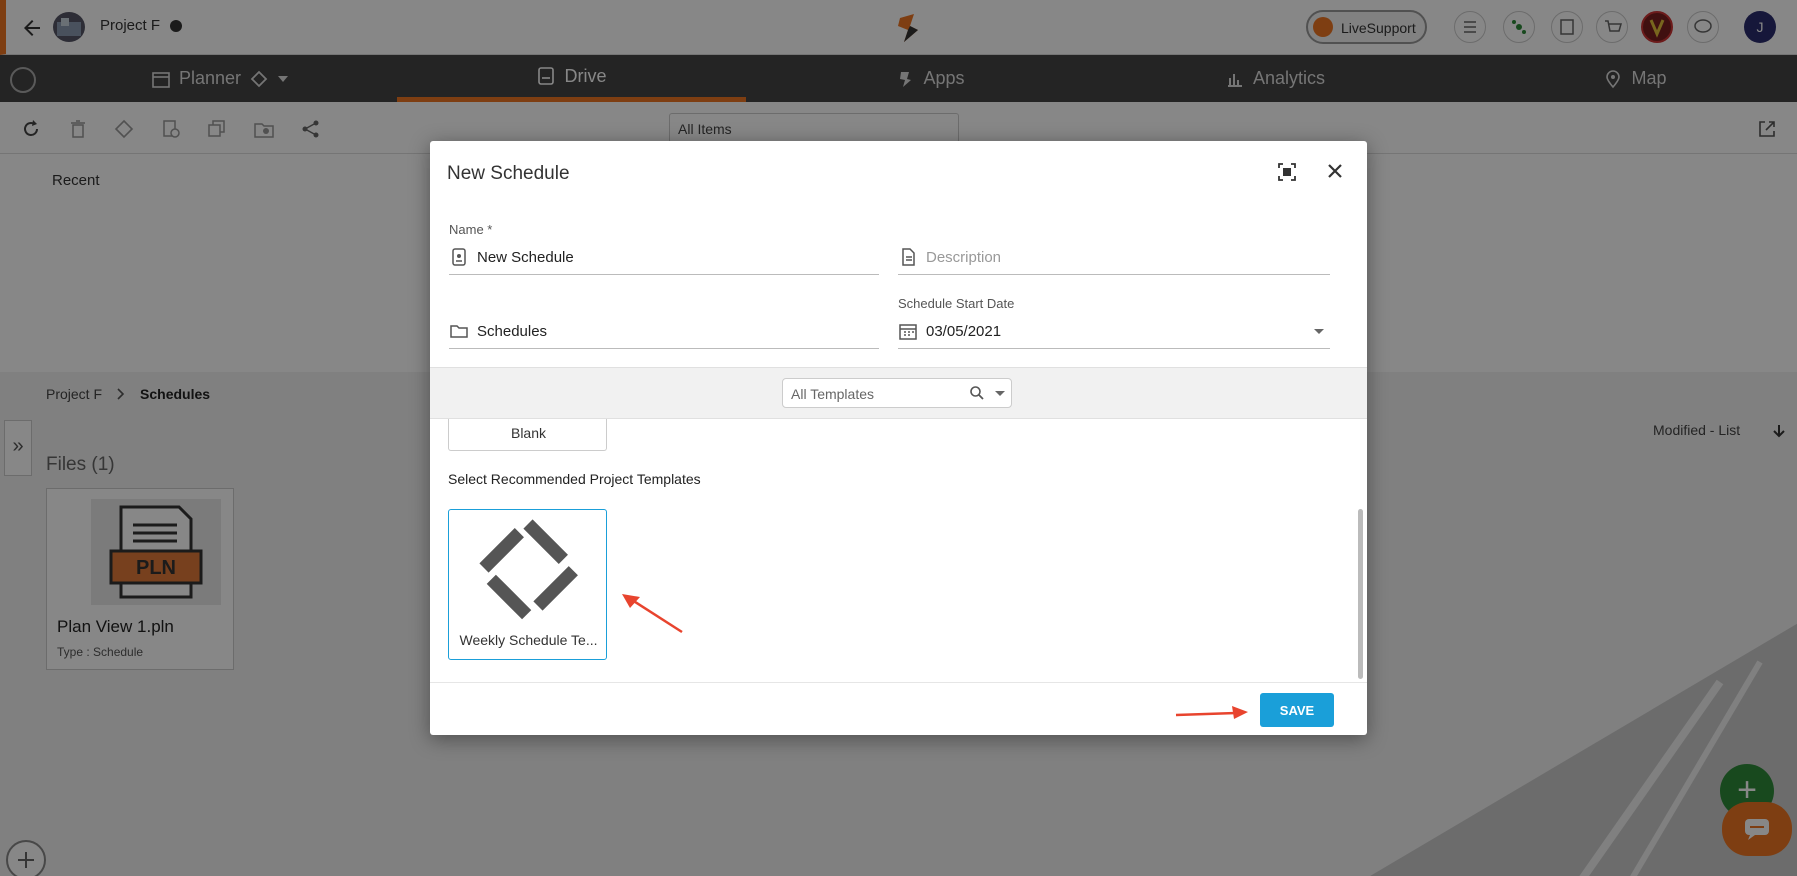  What do you see at coordinates (964, 257) in the screenshot?
I see `description-placeholder: Description` at bounding box center [964, 257].